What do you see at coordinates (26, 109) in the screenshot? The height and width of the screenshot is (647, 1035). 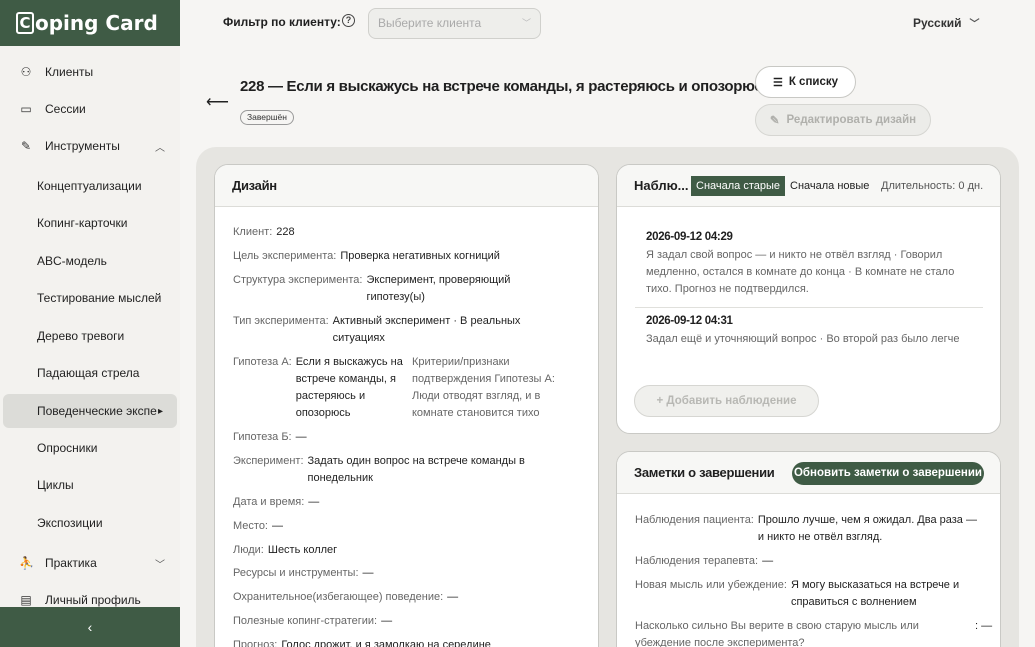 I see `calendar-icon: ▭` at bounding box center [26, 109].